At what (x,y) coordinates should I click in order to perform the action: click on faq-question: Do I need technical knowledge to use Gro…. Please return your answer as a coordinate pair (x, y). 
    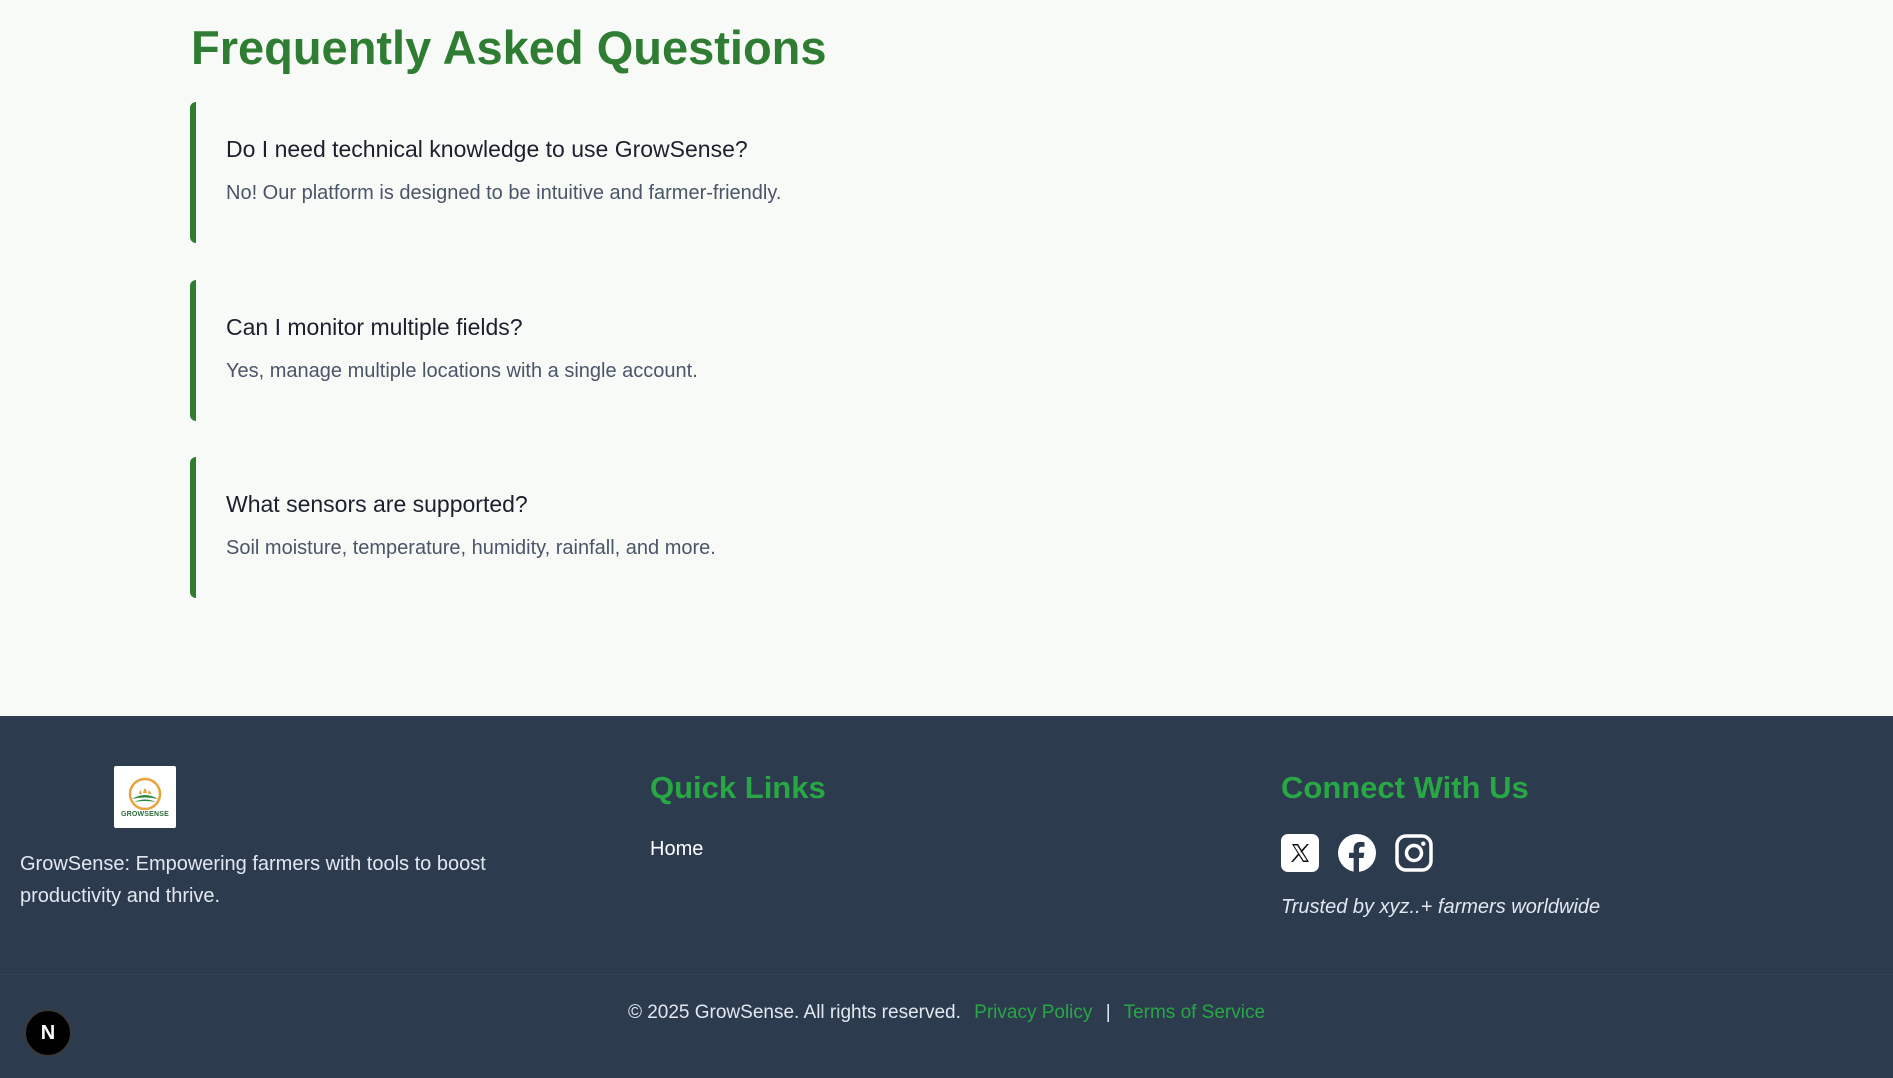
    Looking at the image, I should click on (487, 149).